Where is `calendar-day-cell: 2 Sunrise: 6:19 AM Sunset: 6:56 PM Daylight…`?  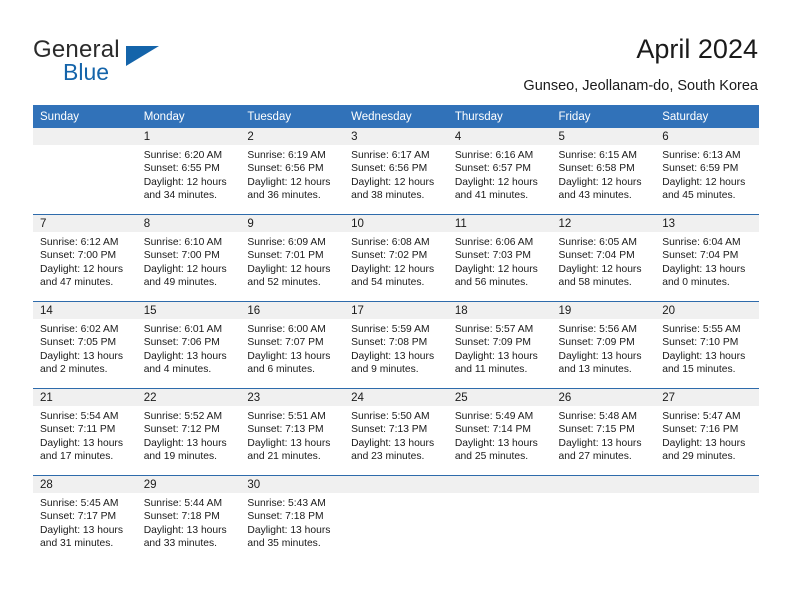
calendar-day-cell: 2 Sunrise: 6:19 AM Sunset: 6:56 PM Daylight… is located at coordinates (292, 171).